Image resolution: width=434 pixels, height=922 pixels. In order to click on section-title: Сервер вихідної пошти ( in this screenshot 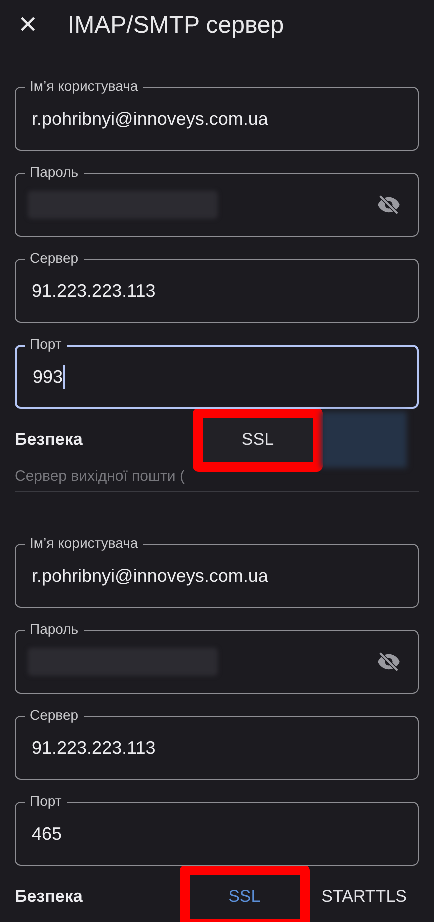, I will do `click(100, 476)`.